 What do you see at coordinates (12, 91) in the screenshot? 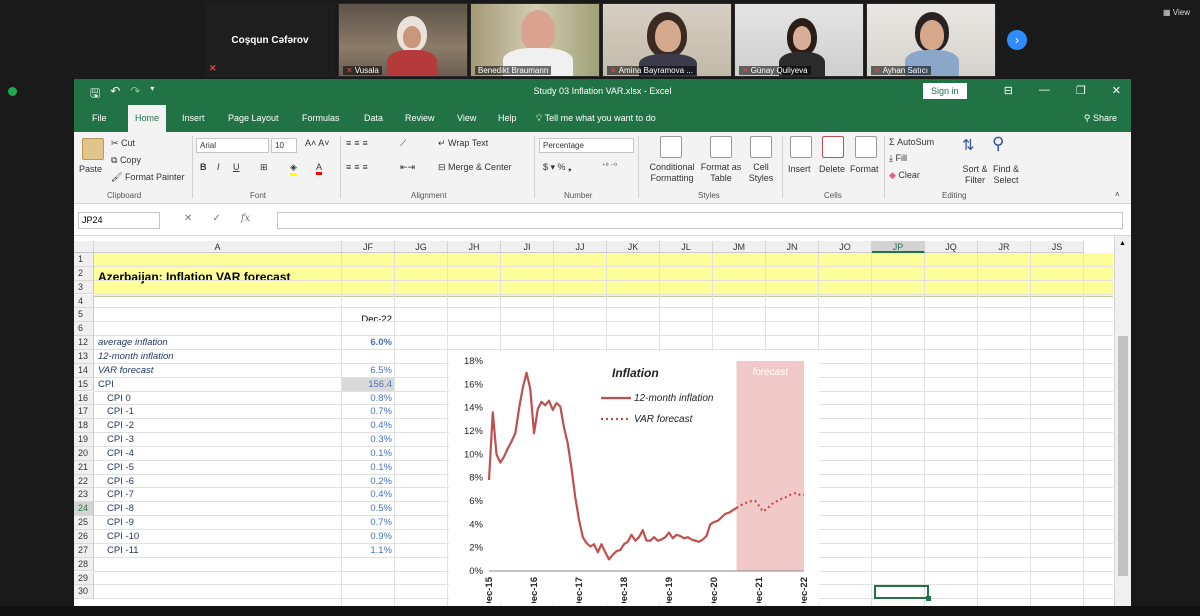
I see `security-shield-icon` at bounding box center [12, 91].